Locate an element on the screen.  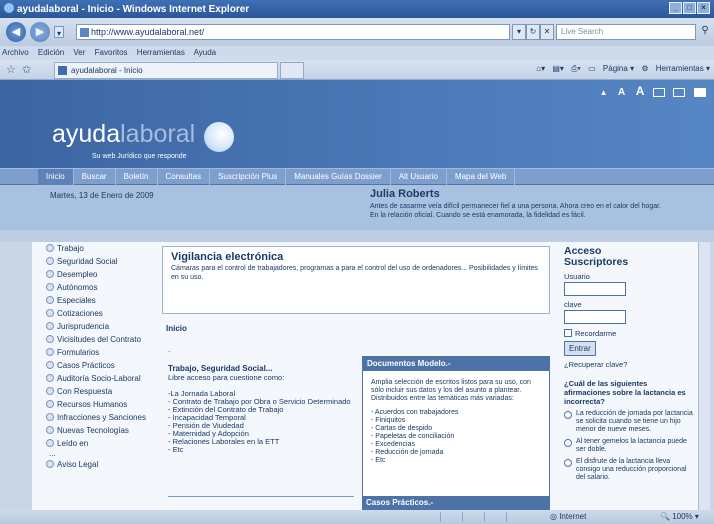
menu-ver: Ver is located at coordinates (79, 52).